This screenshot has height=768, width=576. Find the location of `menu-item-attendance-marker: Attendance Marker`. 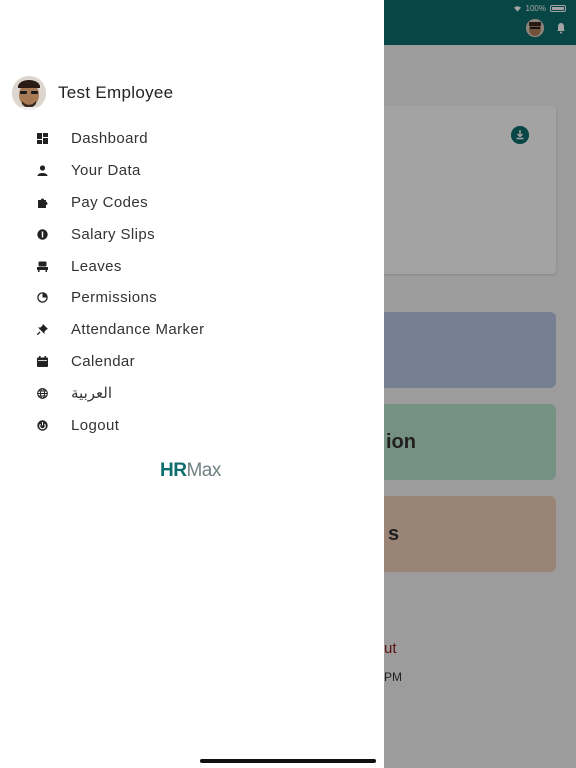

menu-item-attendance-marker: Attendance Marker is located at coordinates (192, 330).